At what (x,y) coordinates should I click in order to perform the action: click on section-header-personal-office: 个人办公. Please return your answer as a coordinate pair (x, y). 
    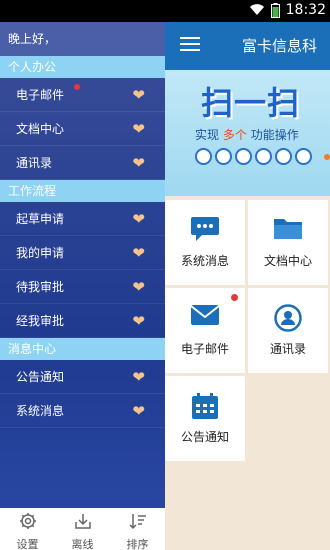
    Looking at the image, I should click on (82, 67).